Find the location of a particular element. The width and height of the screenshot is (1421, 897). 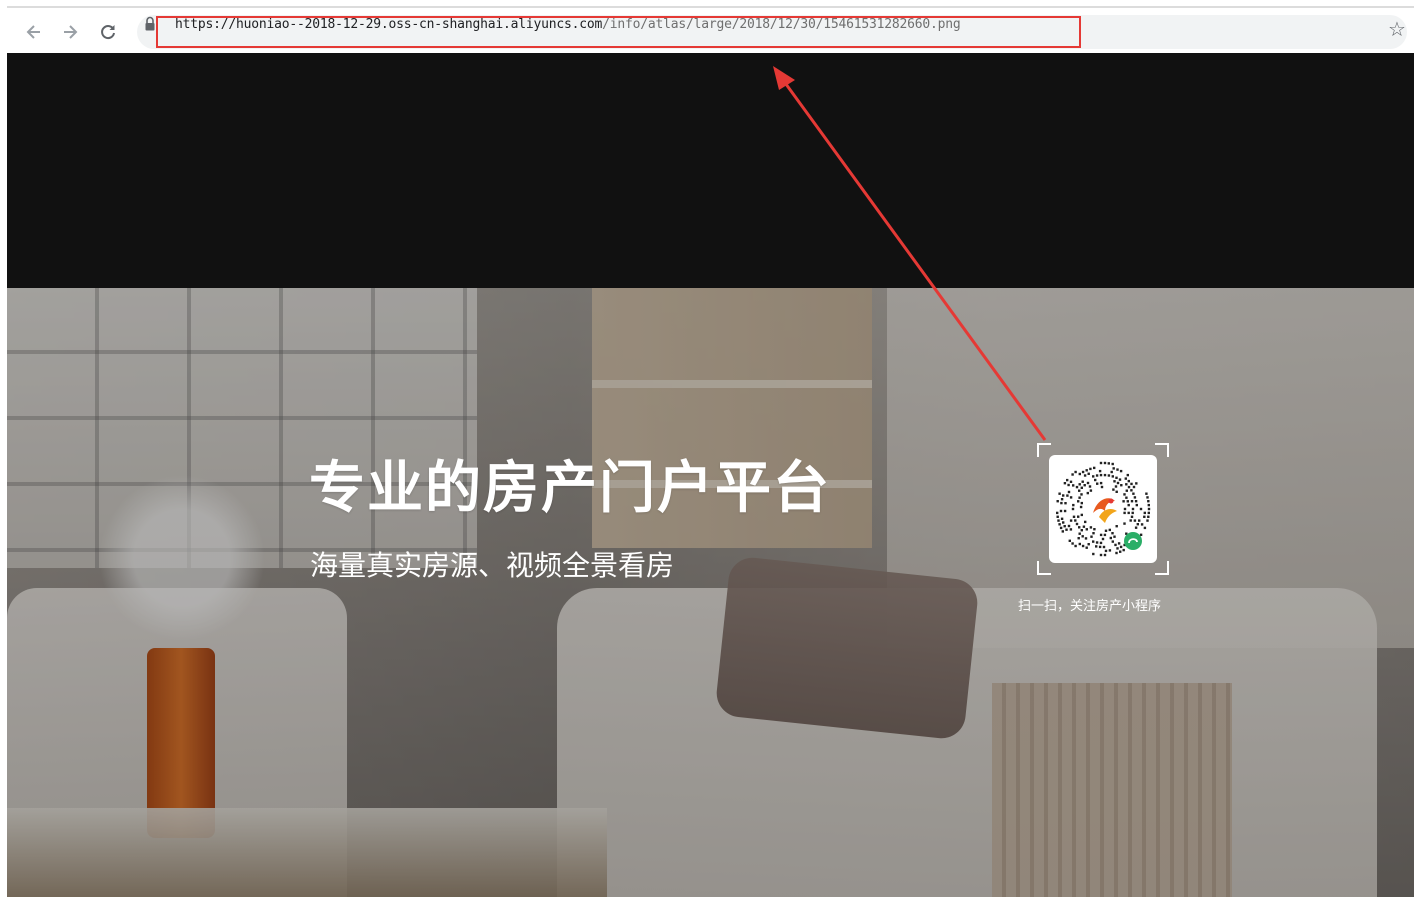

forward-arrow-icon is located at coordinates (70, 32).